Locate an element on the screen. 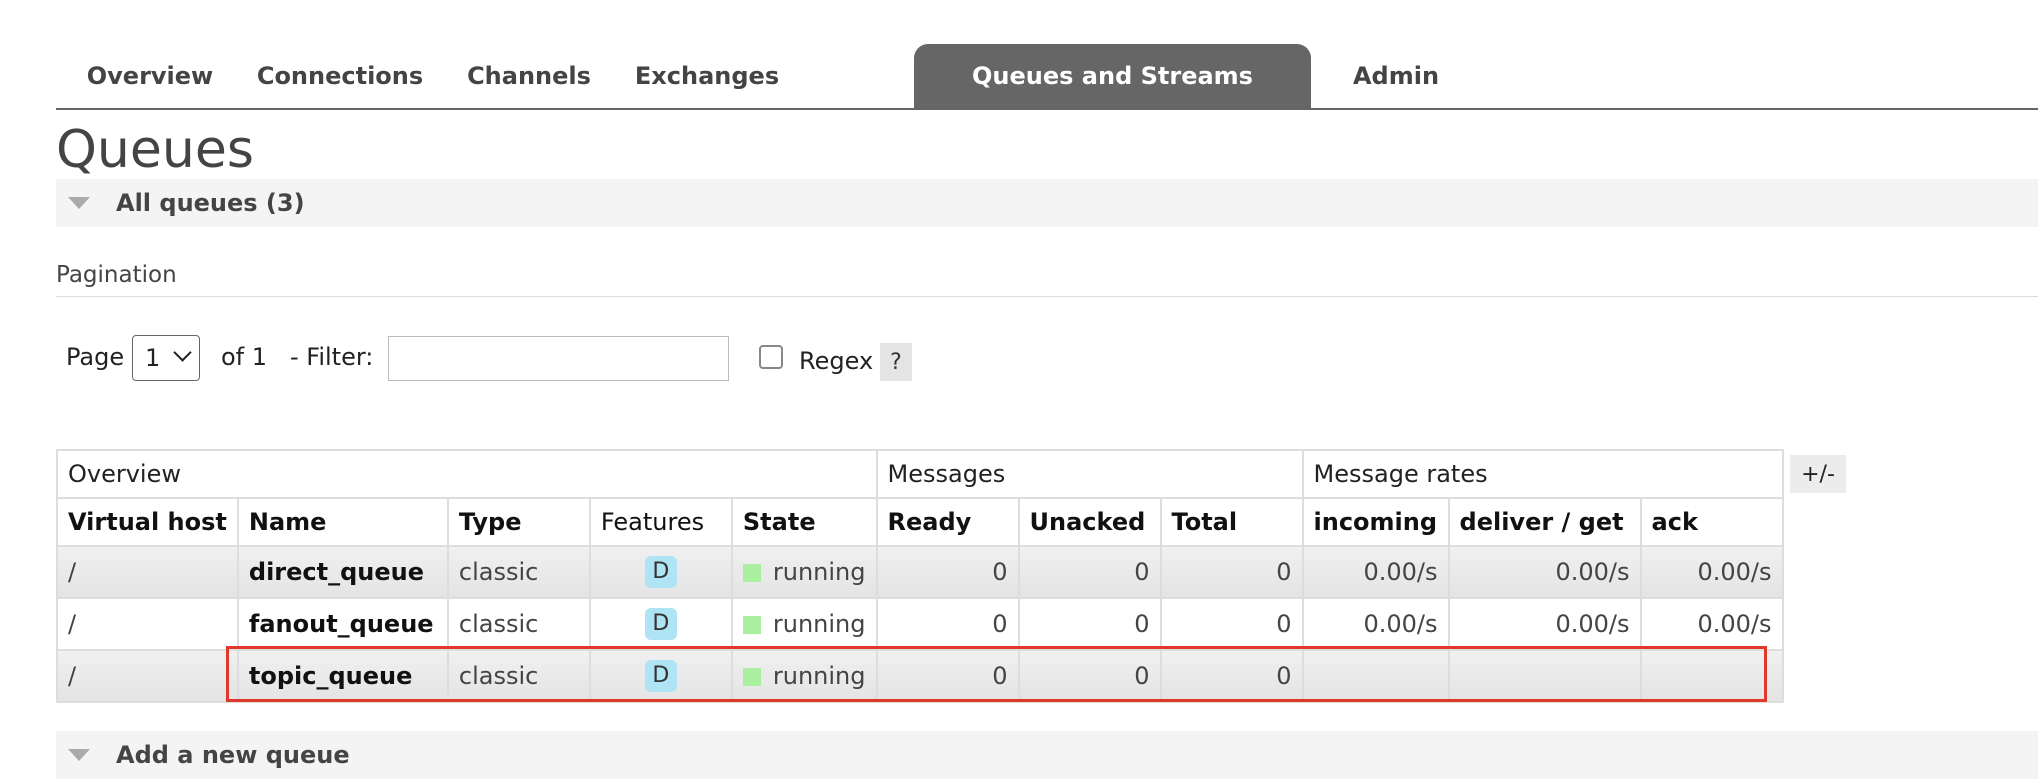 The width and height of the screenshot is (2038, 779). col-header-virtual-host: Virtual host is located at coordinates (147, 522).